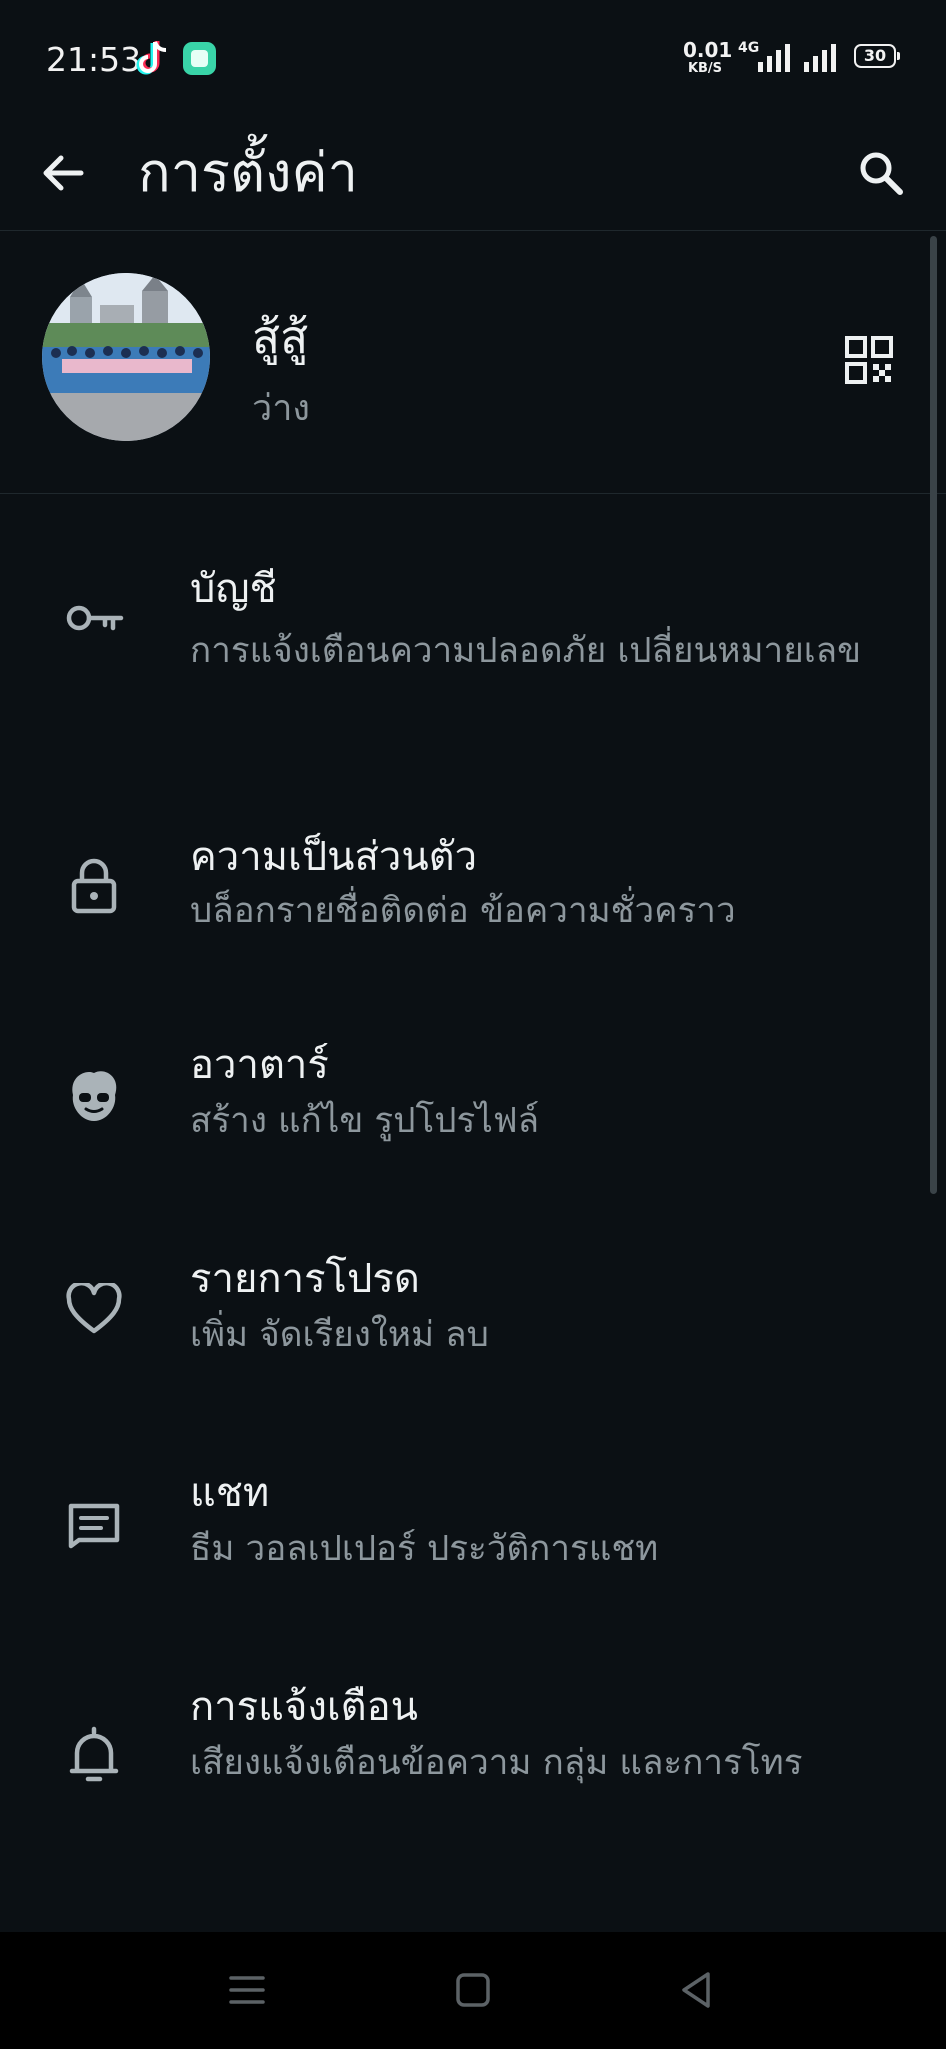 The image size is (946, 2049). I want to click on profile-card: สู้สู้ ว่าง, so click(473, 362).